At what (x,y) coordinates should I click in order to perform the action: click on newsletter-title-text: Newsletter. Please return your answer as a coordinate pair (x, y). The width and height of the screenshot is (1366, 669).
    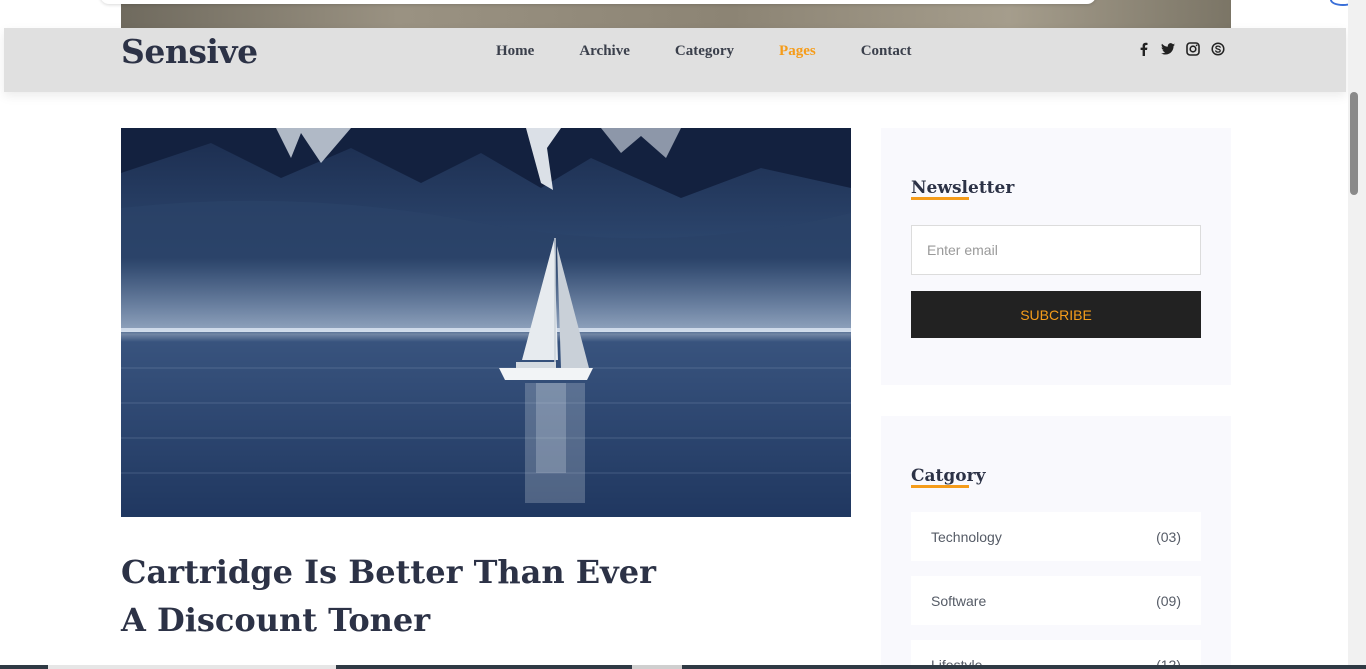
    Looking at the image, I should click on (963, 188).